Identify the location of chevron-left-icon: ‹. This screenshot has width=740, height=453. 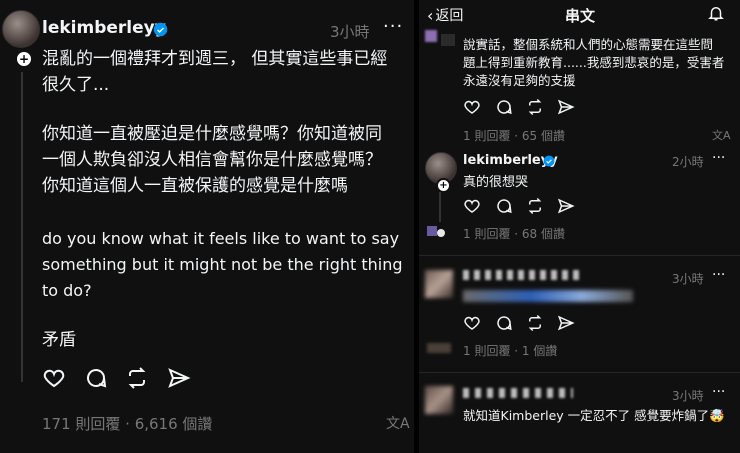
(430, 15).